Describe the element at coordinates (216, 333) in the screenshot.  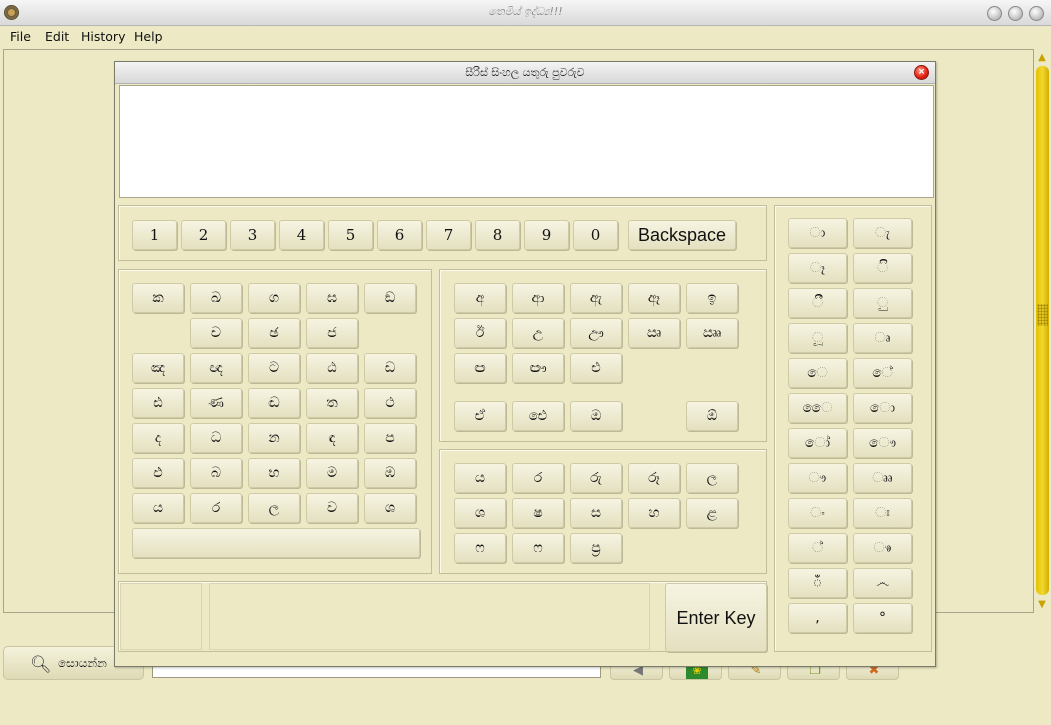
I see `consonant-key: ච` at that location.